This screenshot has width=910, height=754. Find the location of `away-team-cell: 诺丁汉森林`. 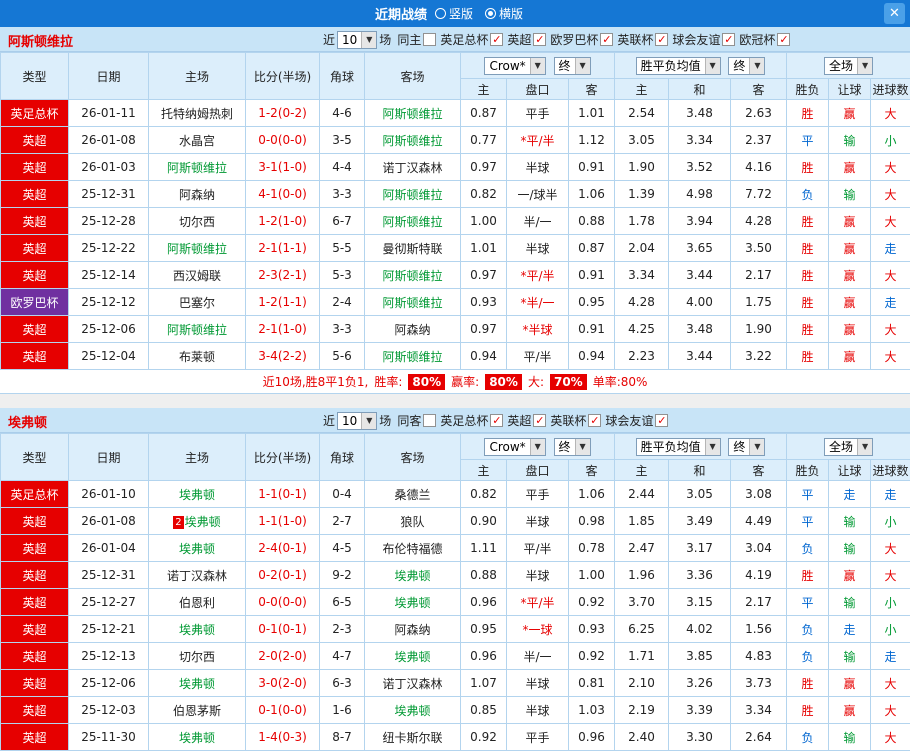

away-team-cell: 诺丁汉森林 is located at coordinates (412, 683).